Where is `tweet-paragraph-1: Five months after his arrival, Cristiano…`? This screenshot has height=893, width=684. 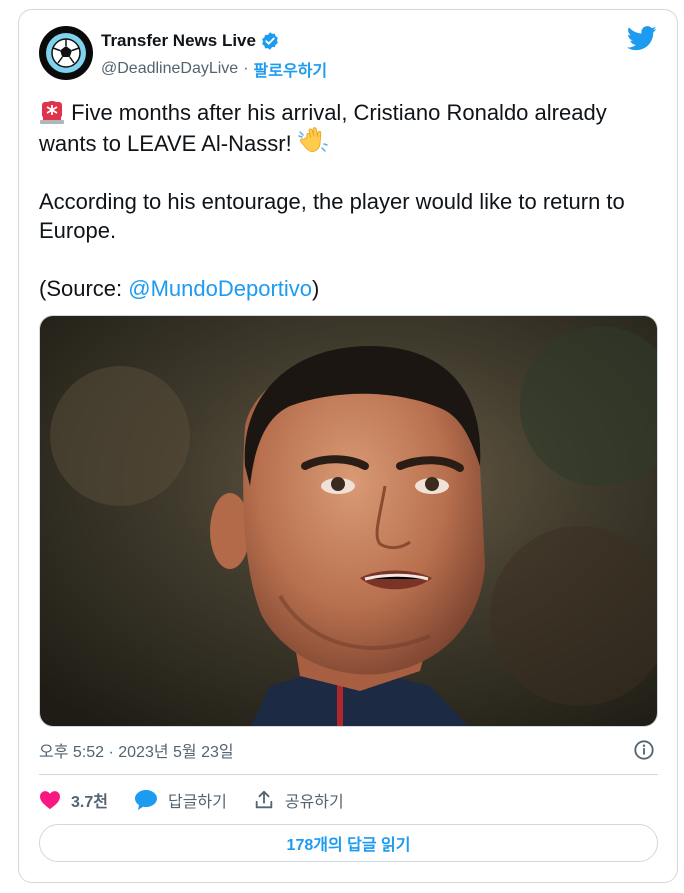
tweet-paragraph-1: Five months after his arrival, Cristiano… is located at coordinates (349, 128).